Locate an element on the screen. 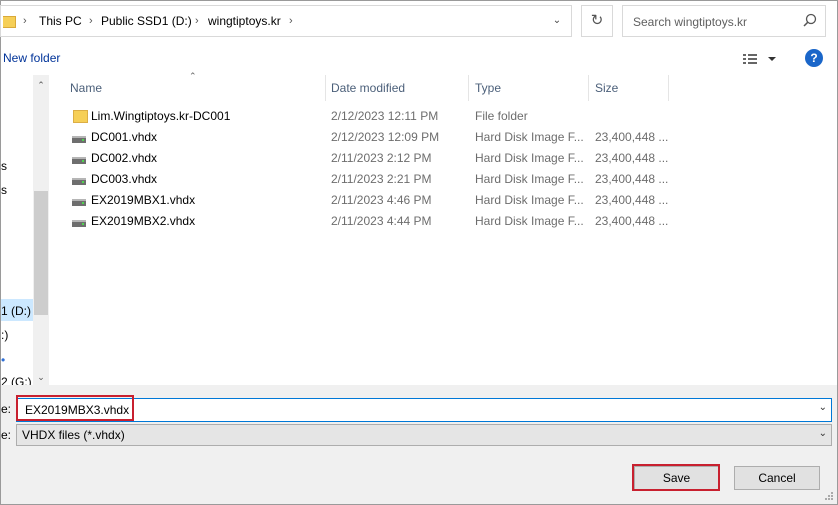  help-button: ? is located at coordinates (814, 58).